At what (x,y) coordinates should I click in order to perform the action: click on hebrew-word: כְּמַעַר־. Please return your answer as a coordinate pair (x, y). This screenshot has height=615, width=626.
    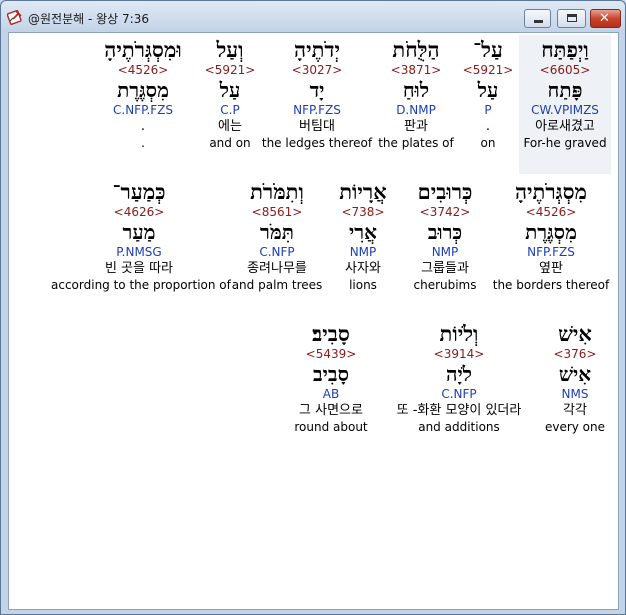
    Looking at the image, I should click on (139, 191).